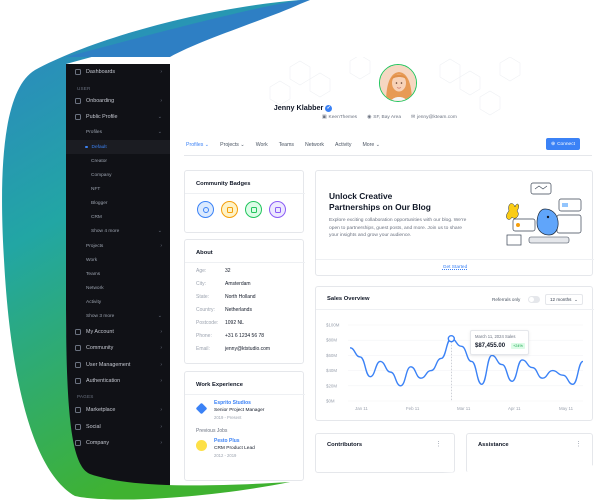 The image size is (601, 504). Describe the element at coordinates (455, 267) in the screenshot. I see `get-started-link: Get Started` at that location.